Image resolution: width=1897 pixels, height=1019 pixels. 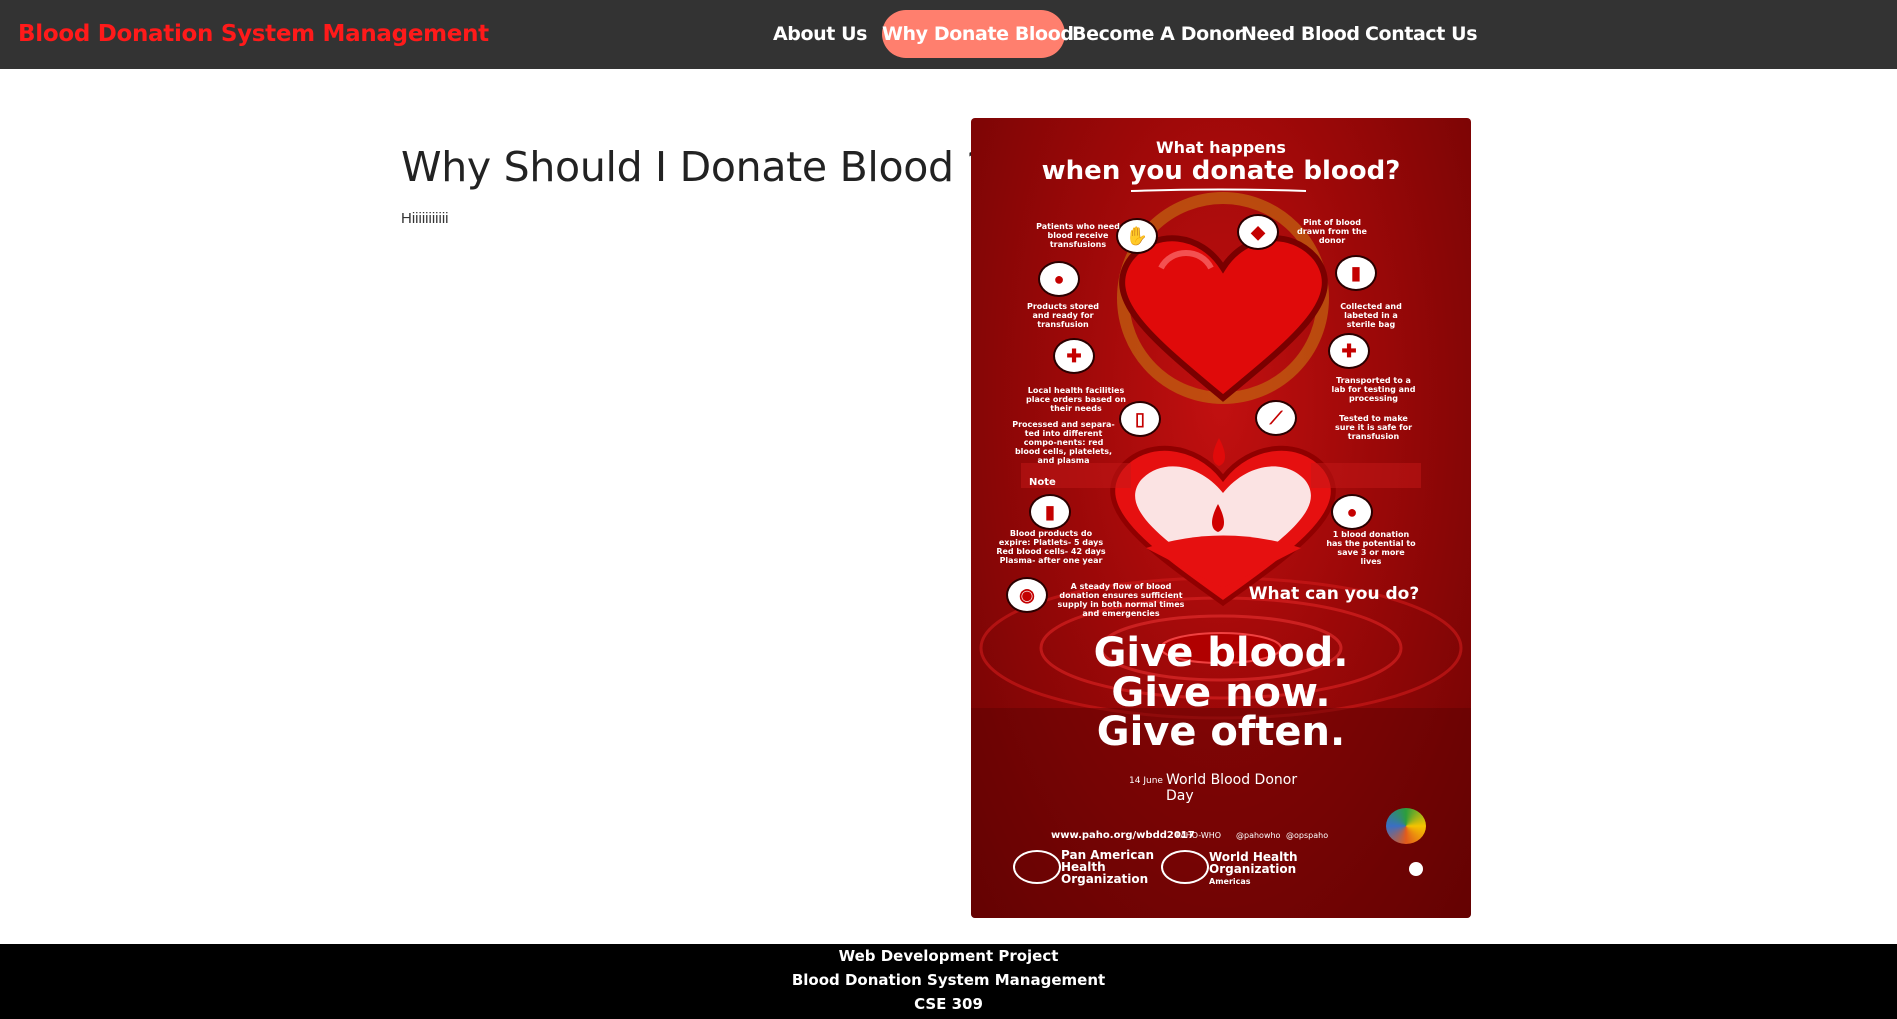 What do you see at coordinates (1074, 356) in the screenshot?
I see `hospital-icon: ✚` at bounding box center [1074, 356].